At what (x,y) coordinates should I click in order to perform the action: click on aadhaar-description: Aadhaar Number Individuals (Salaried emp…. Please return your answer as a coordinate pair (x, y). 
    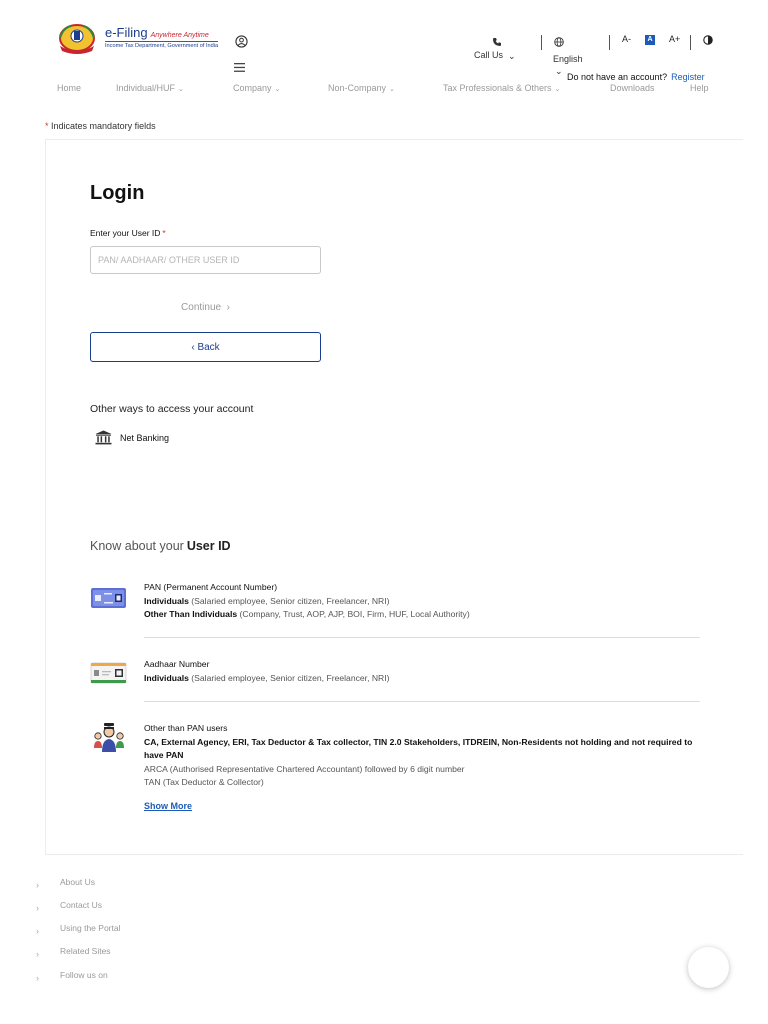
    Looking at the image, I should click on (267, 671).